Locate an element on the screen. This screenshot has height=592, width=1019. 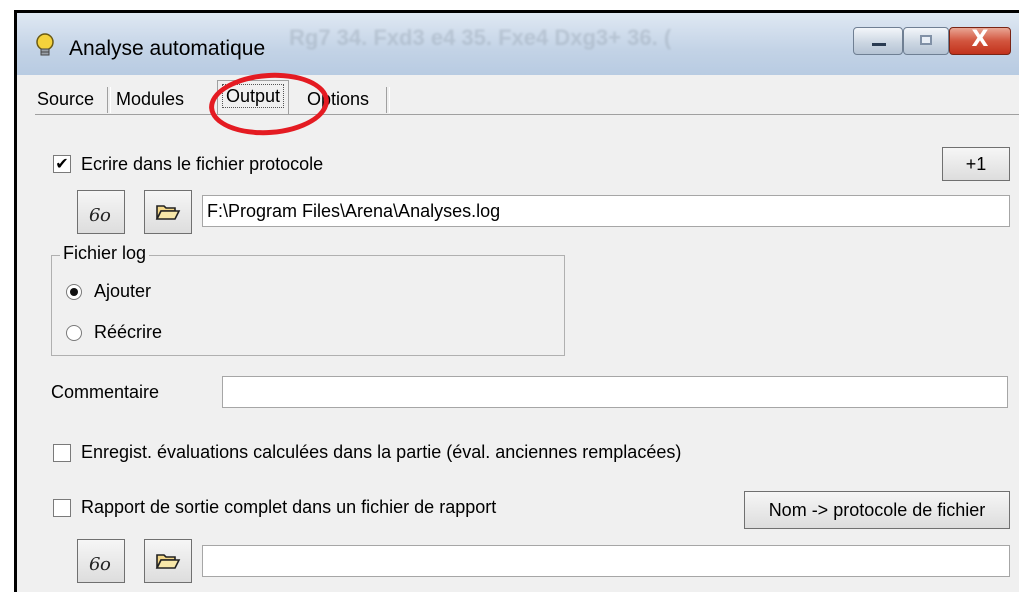
background-ghost-text: Rg7 34. Fxd3 e4 35. Fxe4 Dxg3+ 36. ( is located at coordinates (480, 37).